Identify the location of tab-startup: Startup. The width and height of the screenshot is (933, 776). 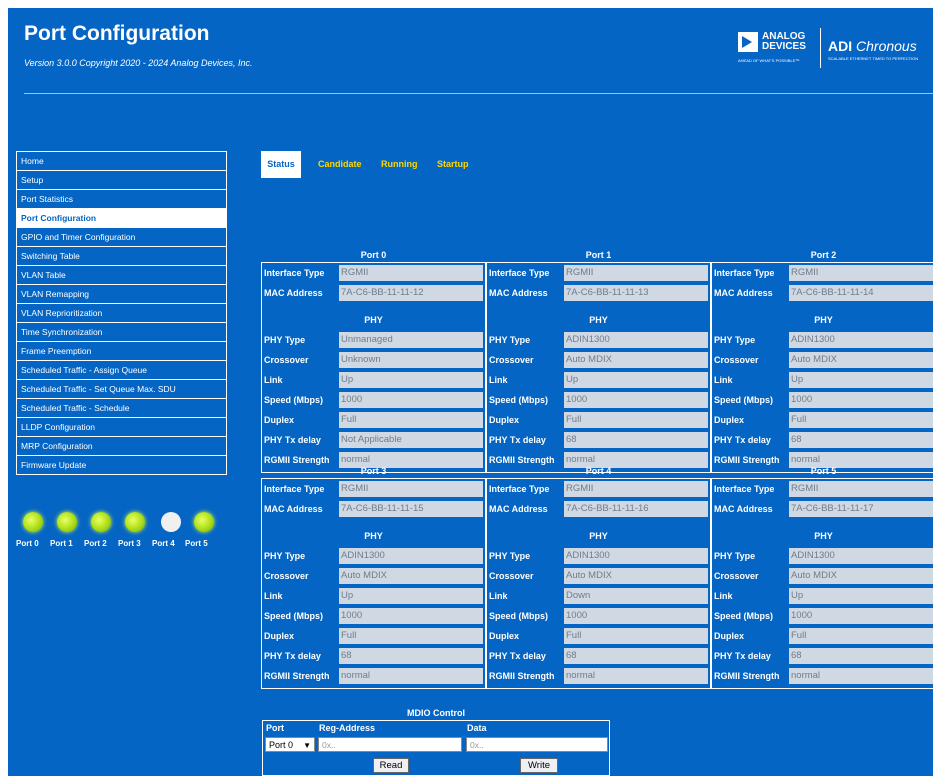
(454, 164).